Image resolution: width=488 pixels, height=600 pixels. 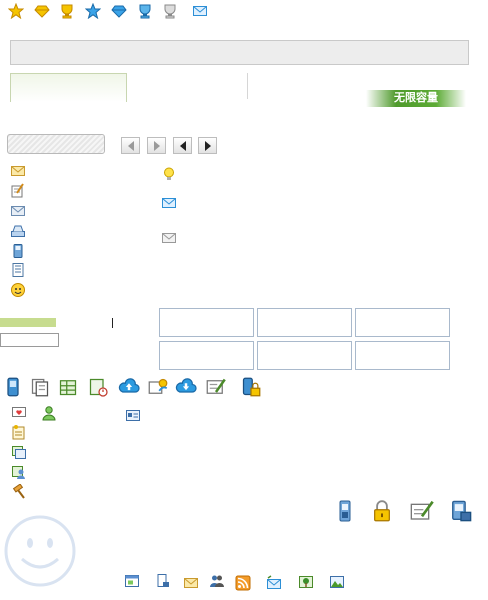 I want to click on phone-icon, so click(x=18, y=251).